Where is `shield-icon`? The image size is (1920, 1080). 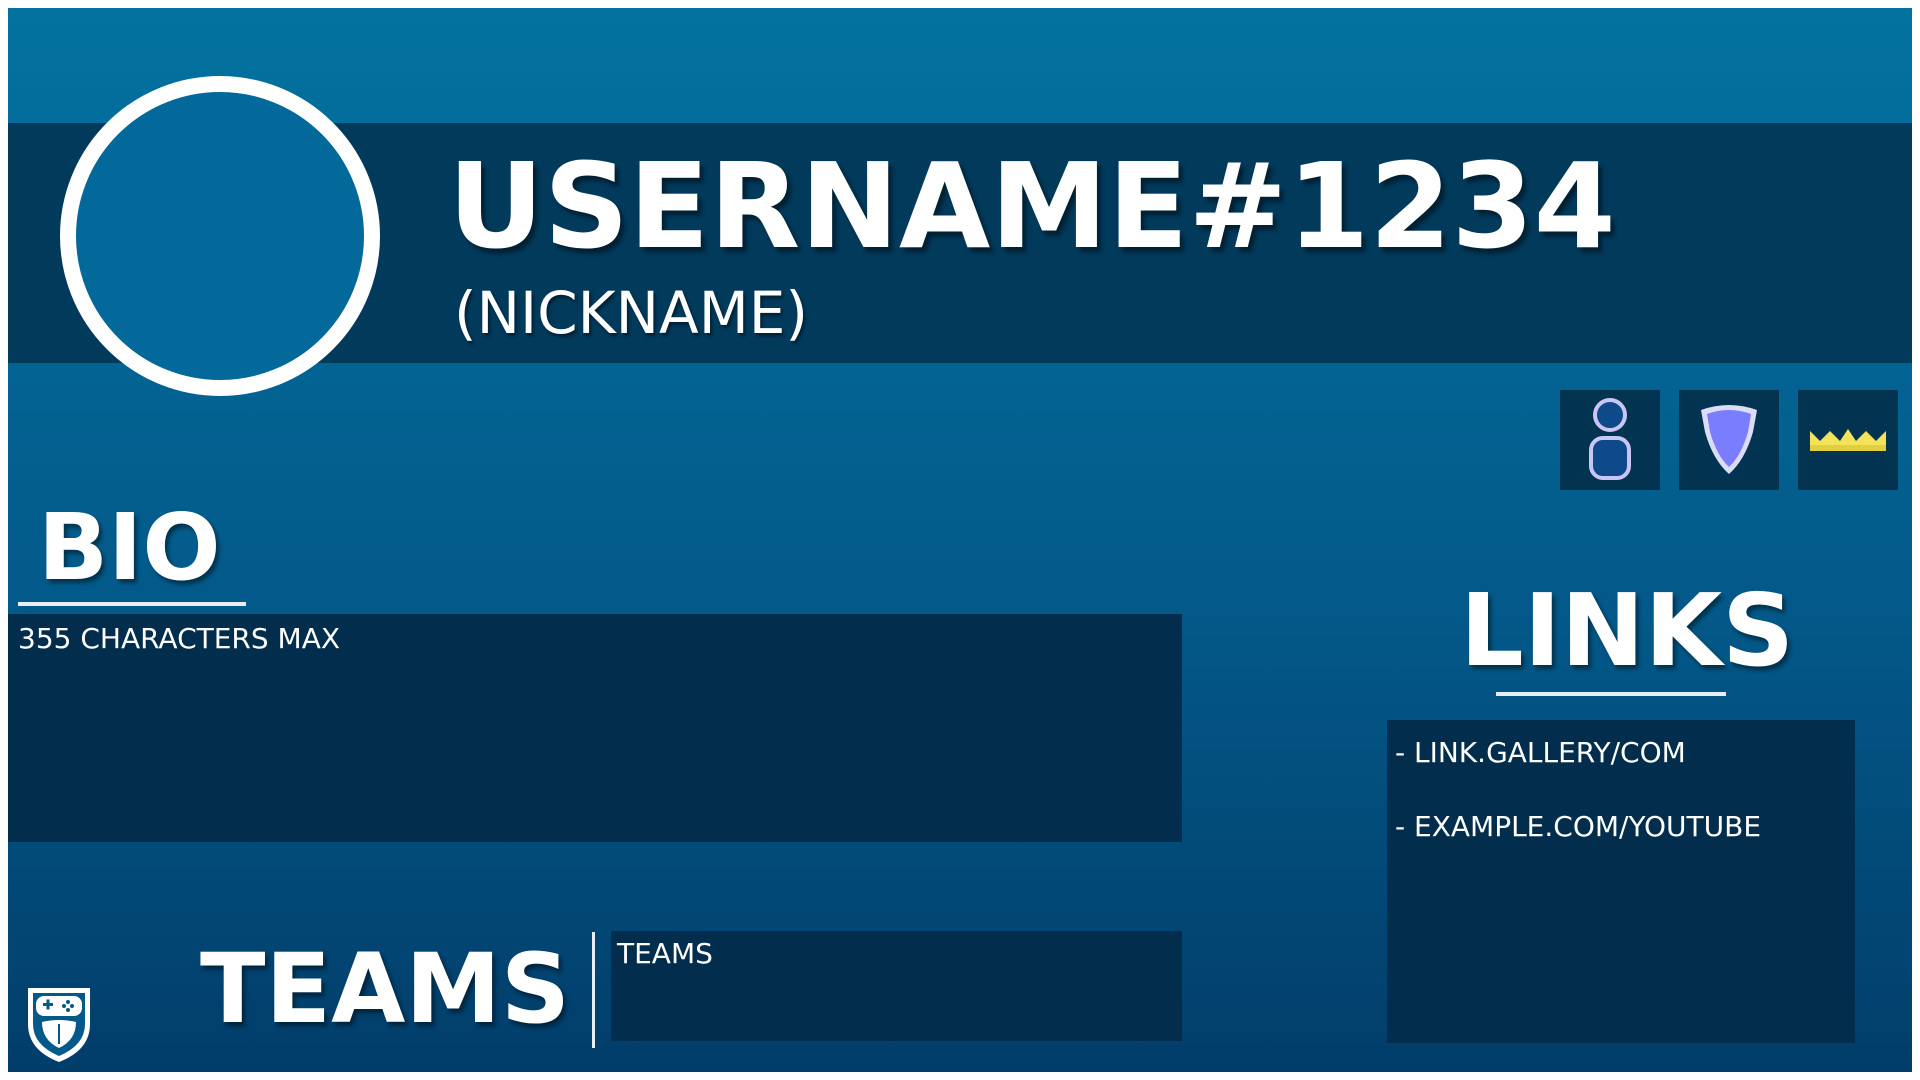 shield-icon is located at coordinates (1729, 439).